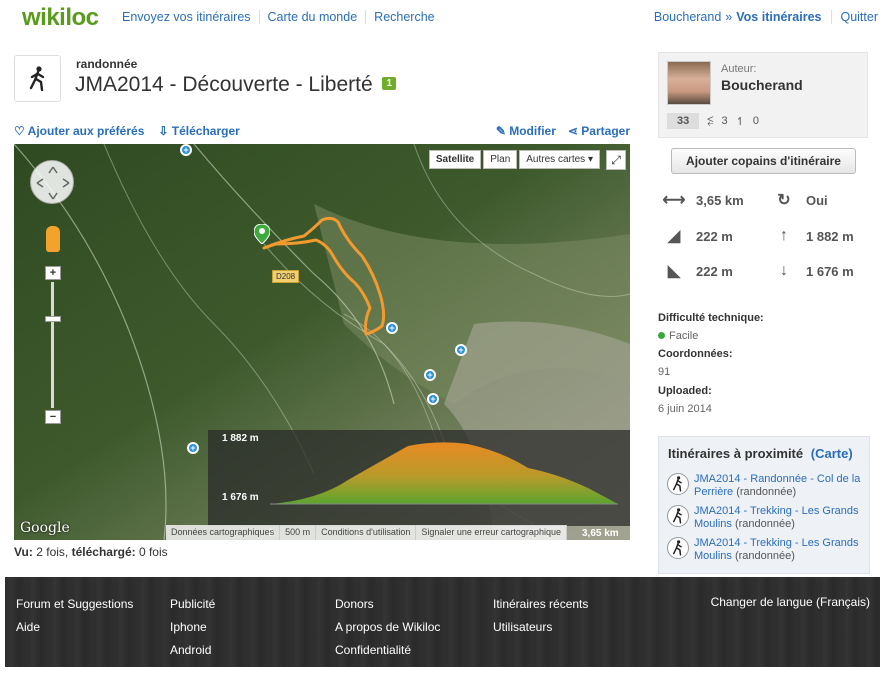 This screenshot has width=888, height=677. I want to click on author-name: Boucherand, so click(762, 85).